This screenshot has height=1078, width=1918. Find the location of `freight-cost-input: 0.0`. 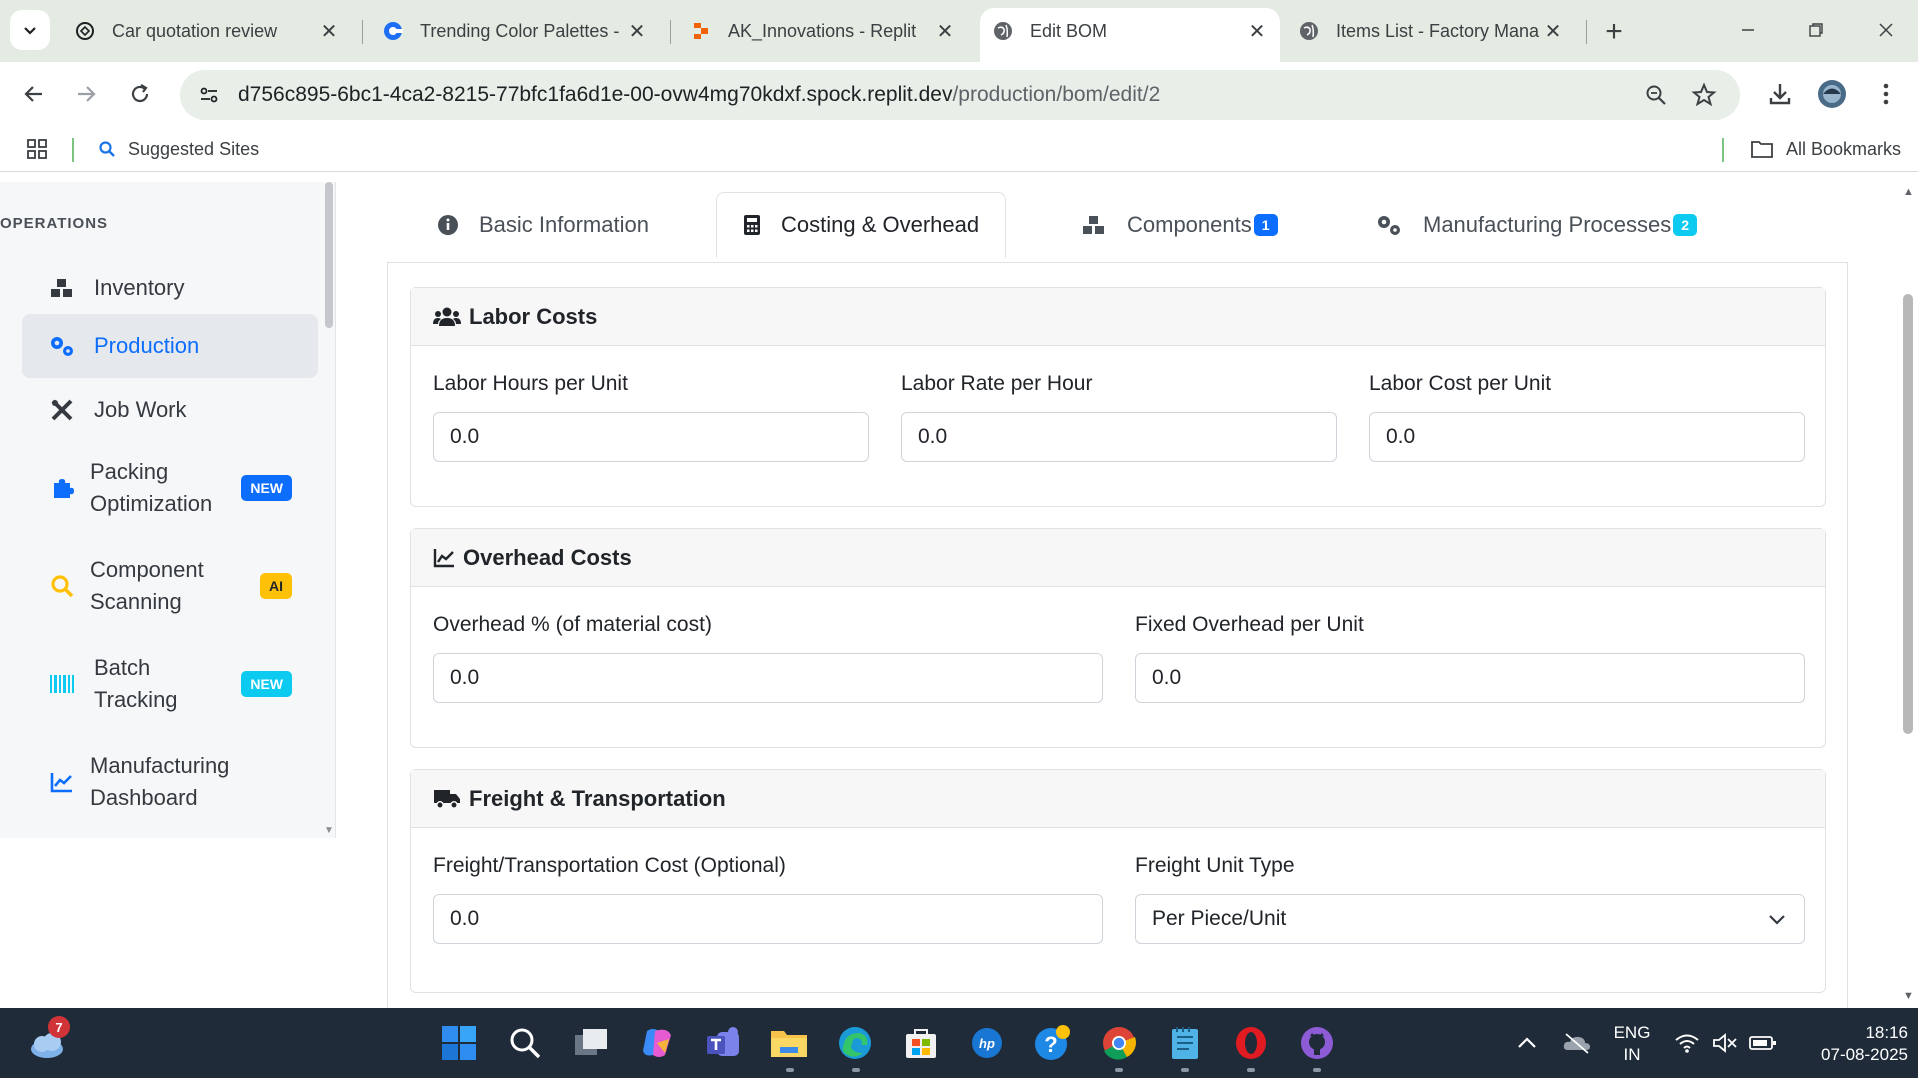

freight-cost-input: 0.0 is located at coordinates (768, 919).